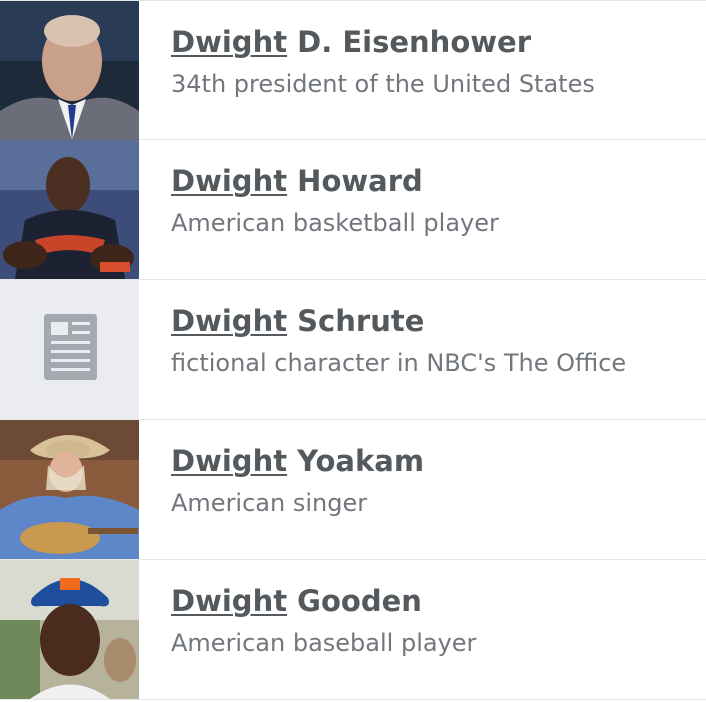 This screenshot has height=702, width=706. Describe the element at coordinates (324, 643) in the screenshot. I see `result-description: American baseball player` at that location.